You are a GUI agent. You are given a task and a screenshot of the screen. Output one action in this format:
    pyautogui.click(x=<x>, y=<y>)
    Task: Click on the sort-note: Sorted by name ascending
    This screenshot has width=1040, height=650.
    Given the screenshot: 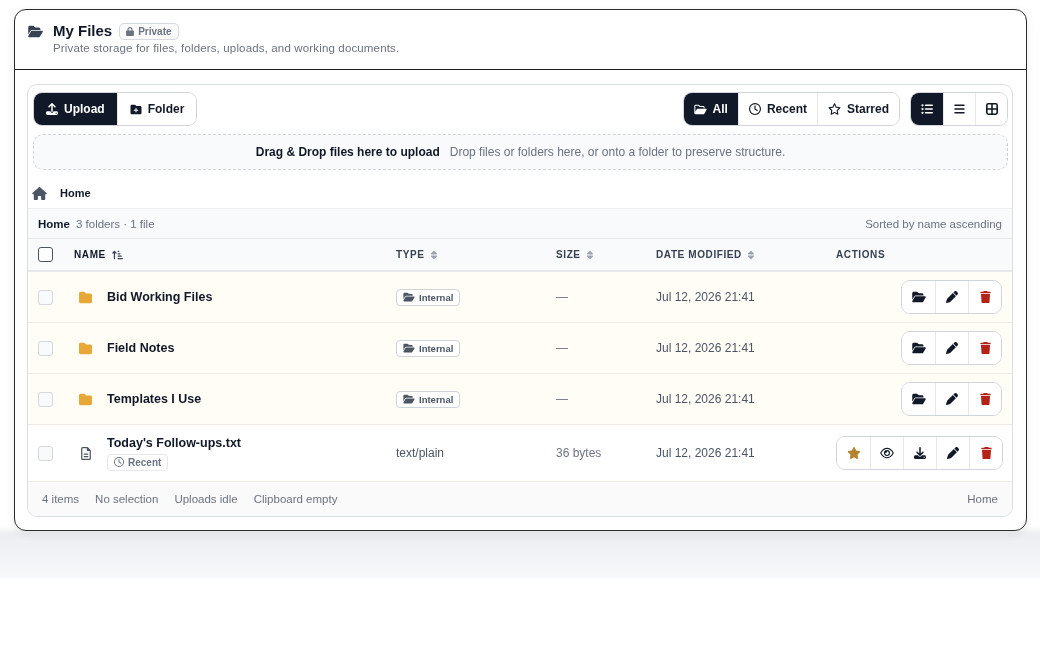 What is the action you would take?
    pyautogui.click(x=933, y=223)
    